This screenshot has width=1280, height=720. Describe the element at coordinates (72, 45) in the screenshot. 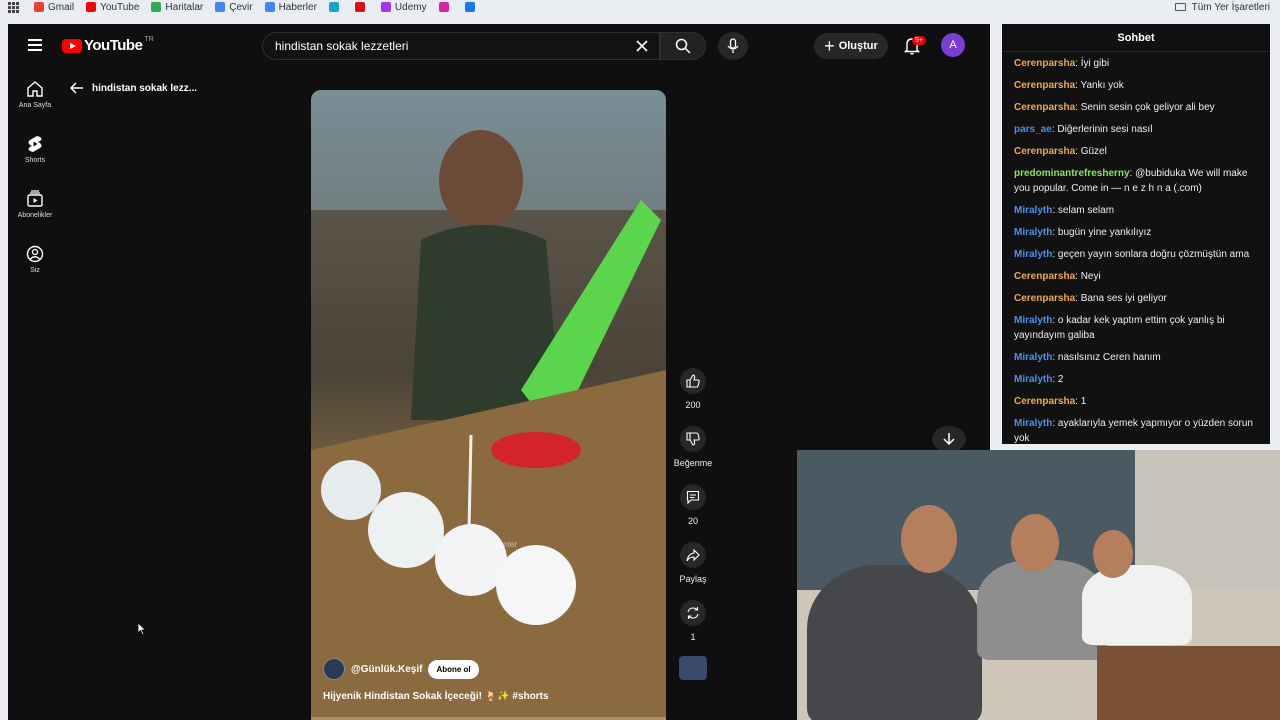

I see `youtube-play-icon` at that location.